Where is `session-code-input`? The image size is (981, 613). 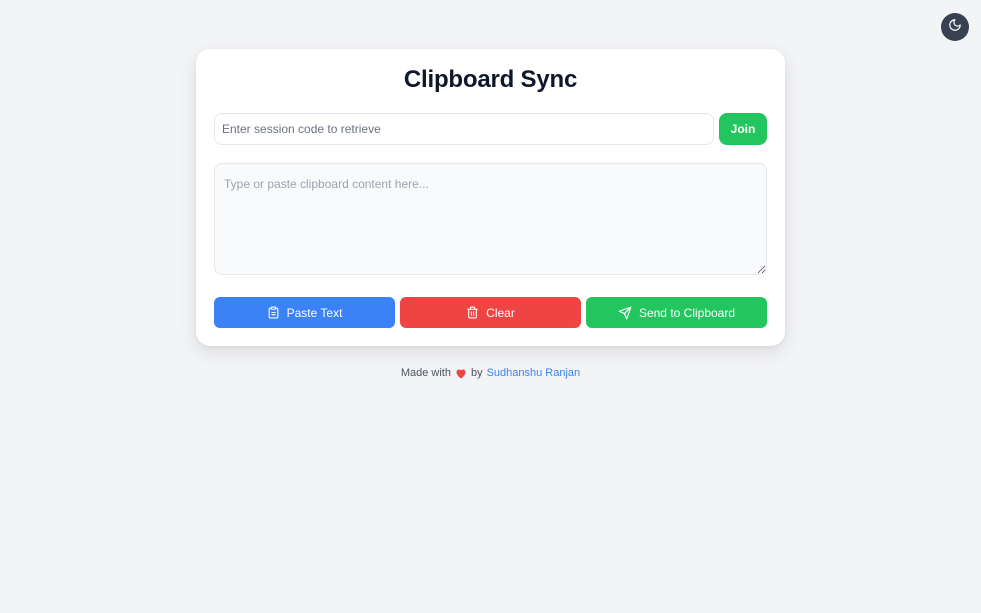
session-code-input is located at coordinates (464, 129).